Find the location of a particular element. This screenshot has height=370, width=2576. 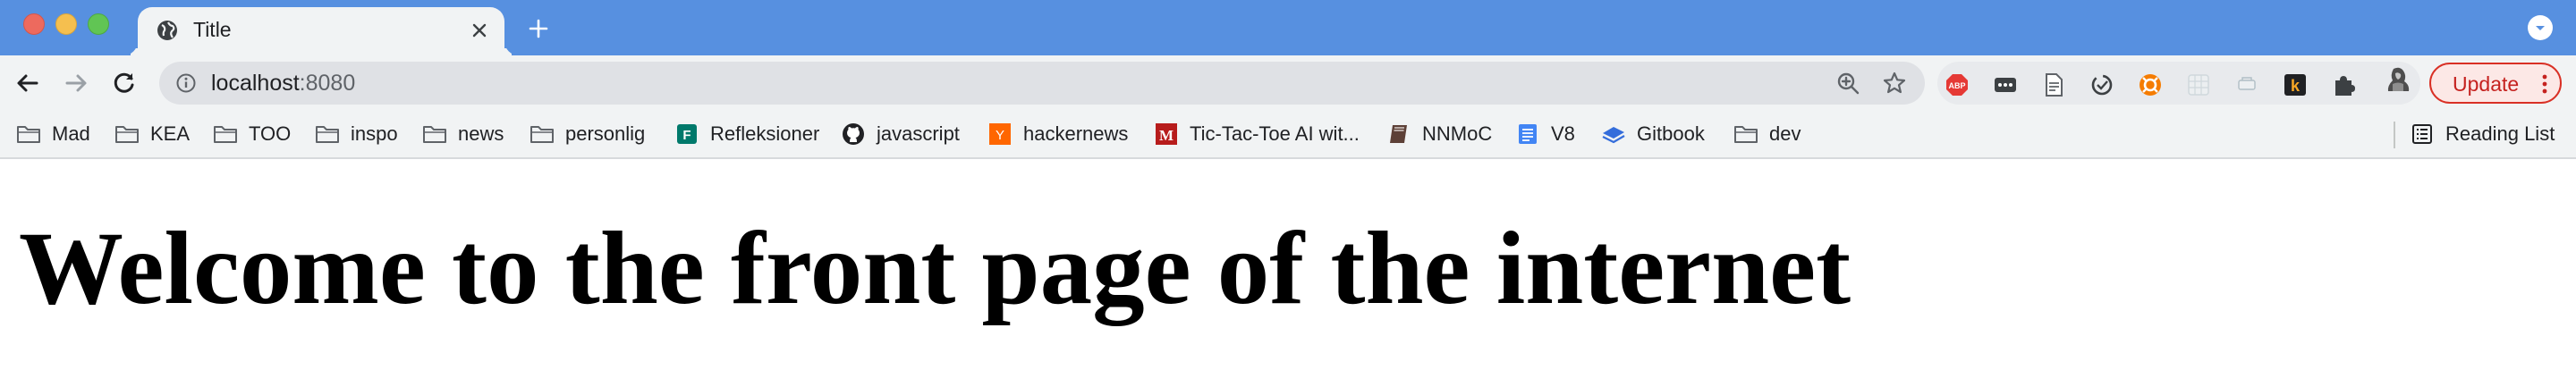

bookmark-folder-too: TOO is located at coordinates (252, 134).